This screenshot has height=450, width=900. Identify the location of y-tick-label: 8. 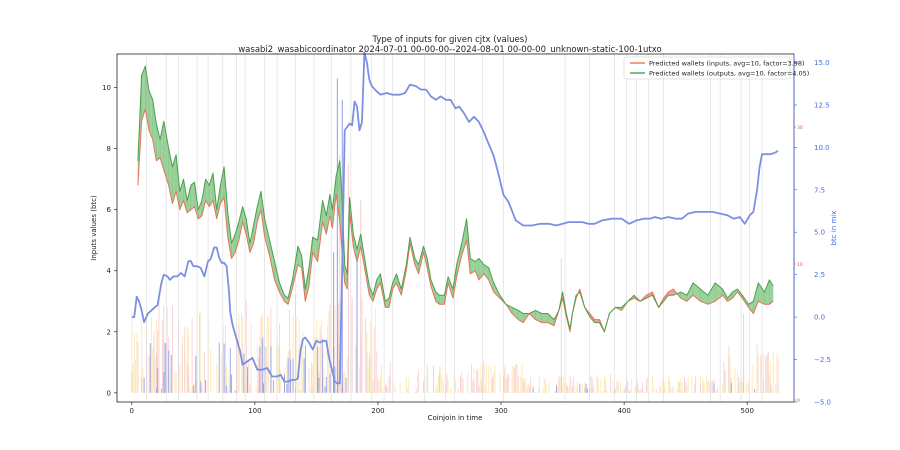
(109, 149).